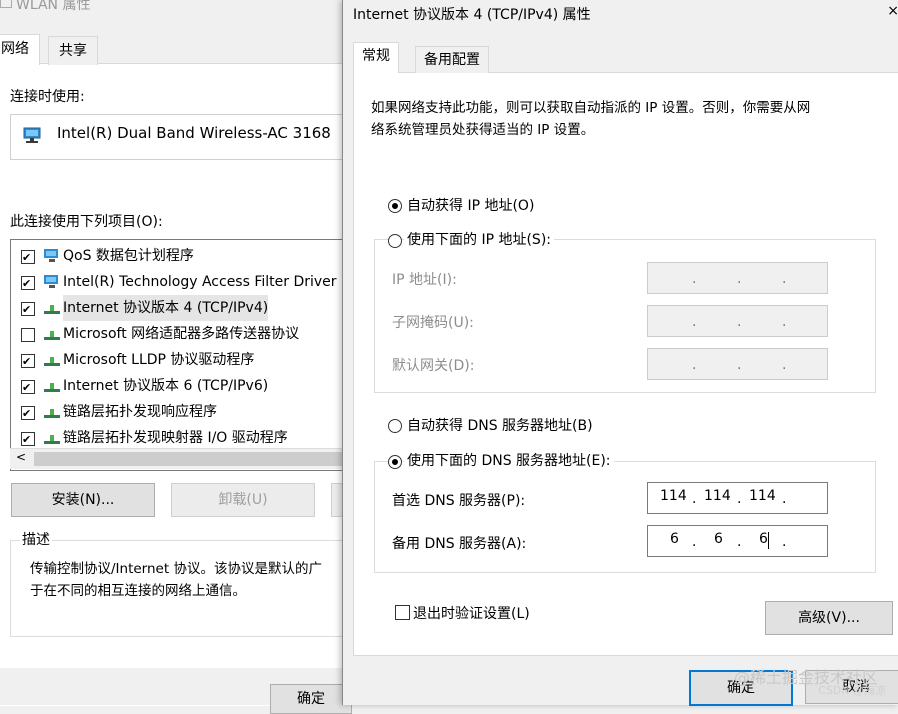 The height and width of the screenshot is (714, 898). Describe the element at coordinates (395, 426) in the screenshot. I see `dns-auto-radio` at that location.